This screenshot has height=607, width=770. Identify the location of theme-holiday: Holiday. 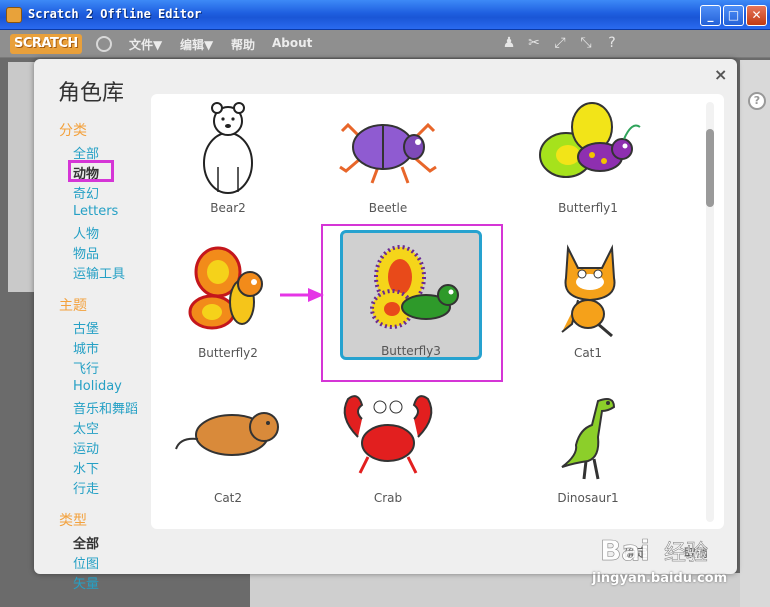
(97, 386).